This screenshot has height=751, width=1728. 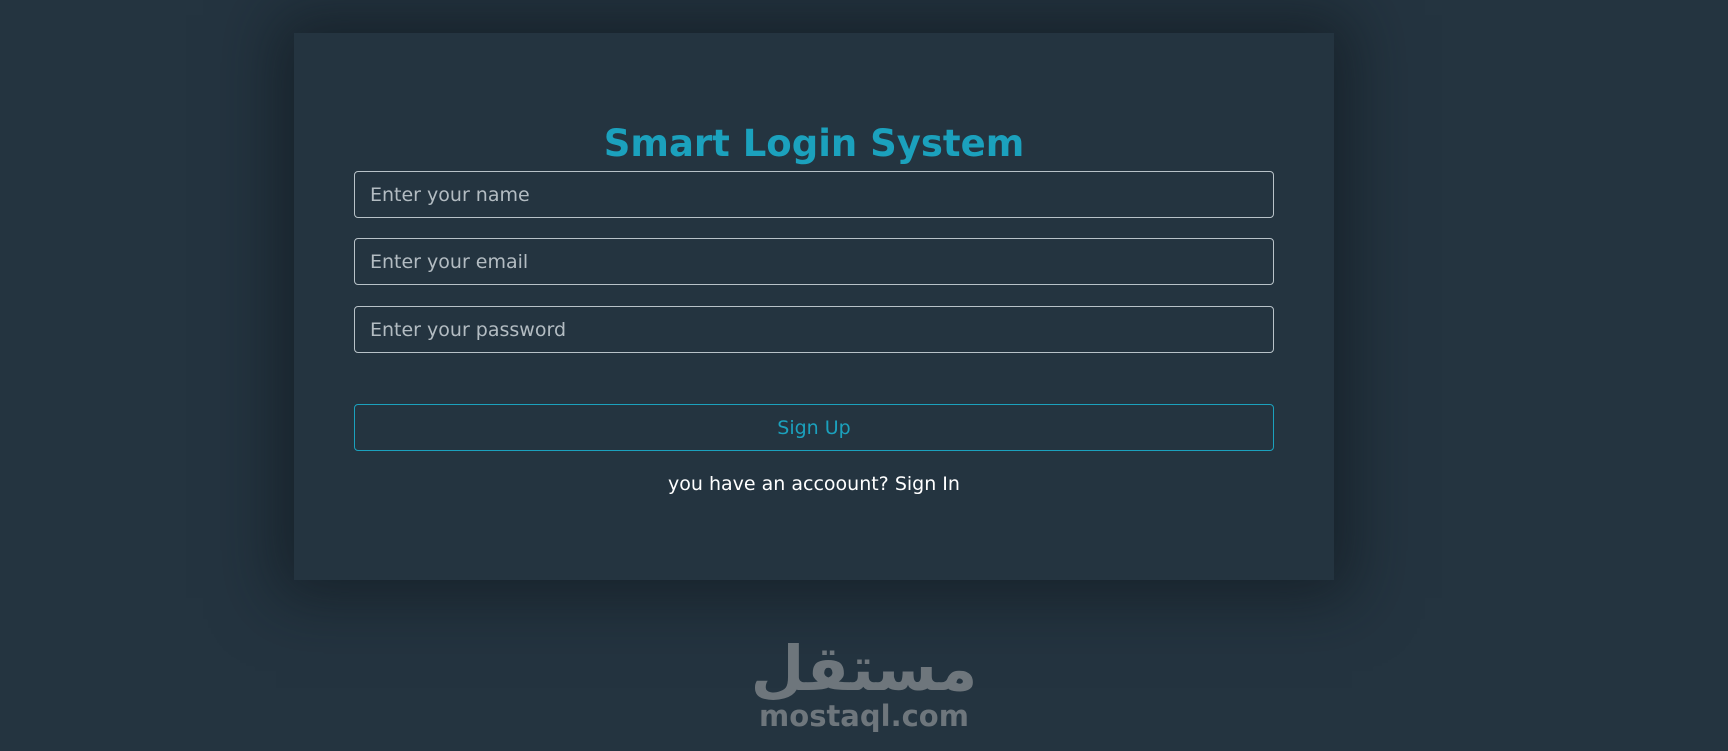 What do you see at coordinates (814, 143) in the screenshot?
I see `page-title: Smart Login System` at bounding box center [814, 143].